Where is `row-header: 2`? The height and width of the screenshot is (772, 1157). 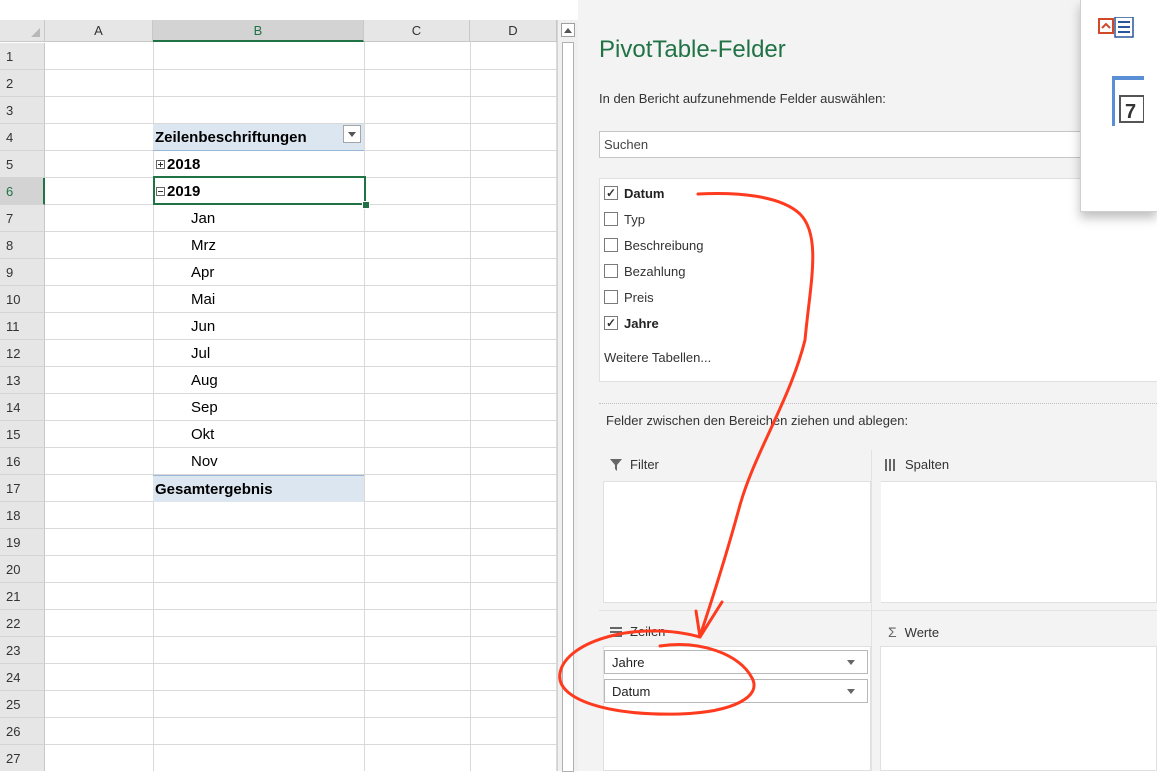 row-header: 2 is located at coordinates (22, 83).